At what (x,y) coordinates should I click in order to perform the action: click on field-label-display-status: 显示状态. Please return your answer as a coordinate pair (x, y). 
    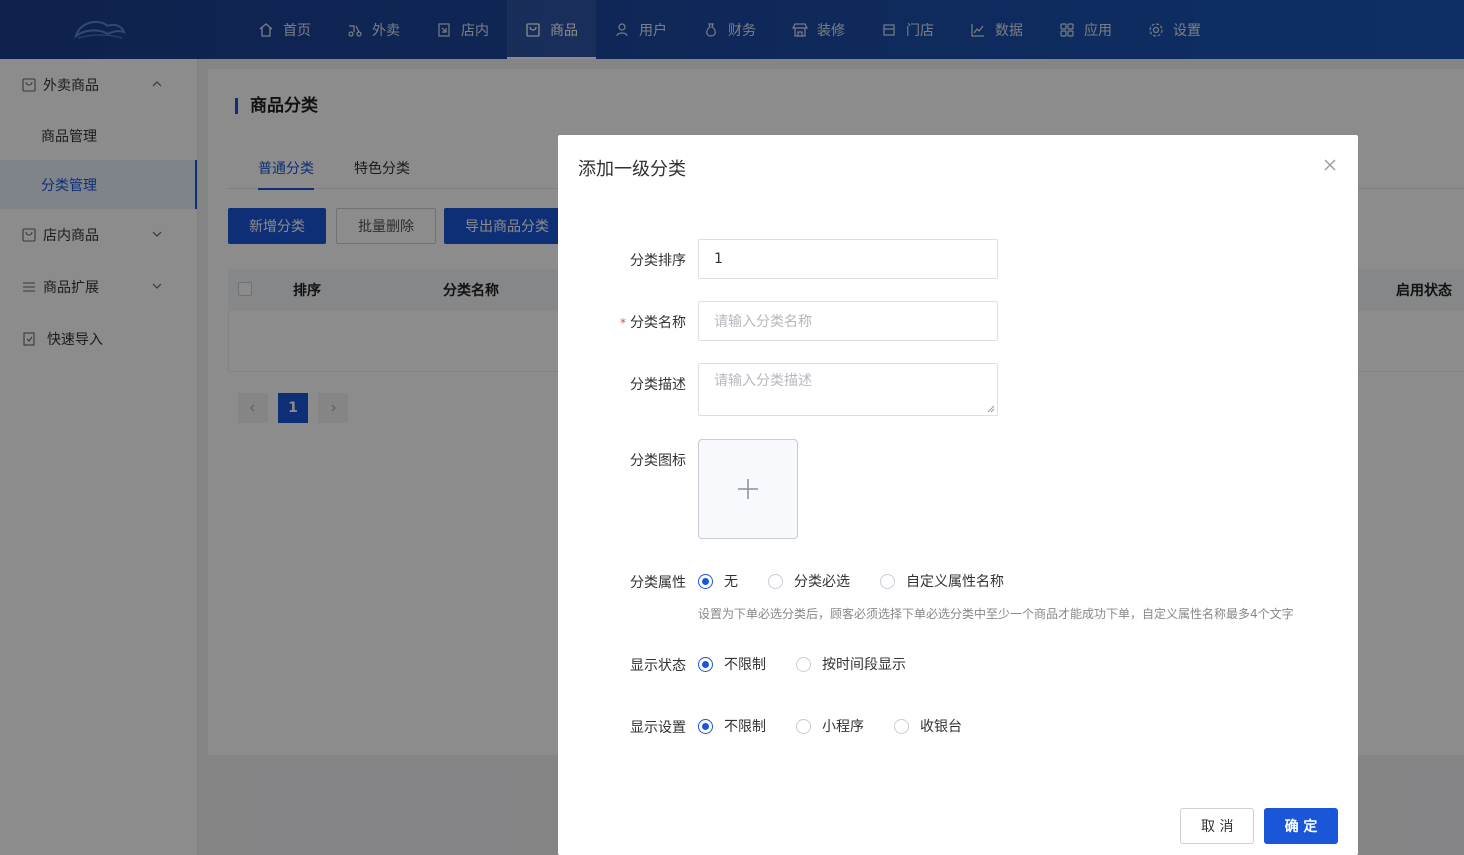
    Looking at the image, I should click on (658, 666).